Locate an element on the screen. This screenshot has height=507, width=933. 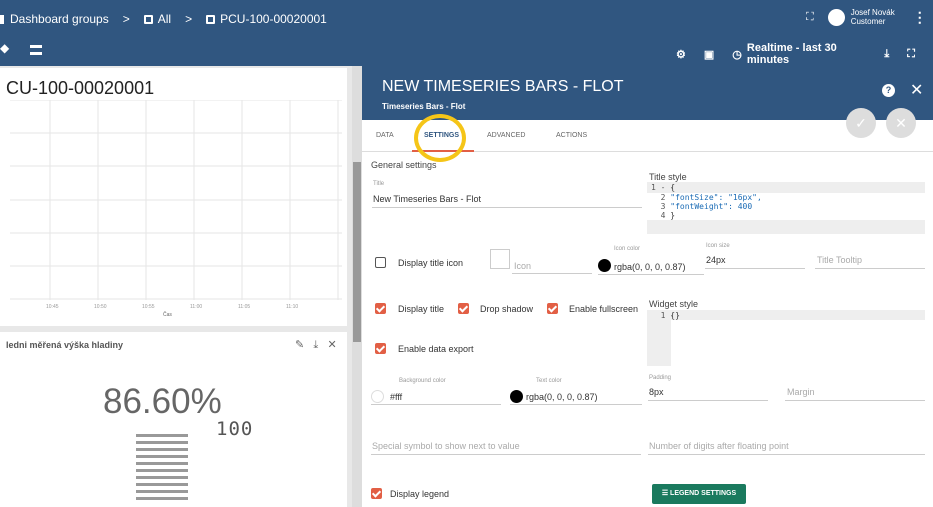
bg-color-label: Background color is located at coordinates (422, 381).